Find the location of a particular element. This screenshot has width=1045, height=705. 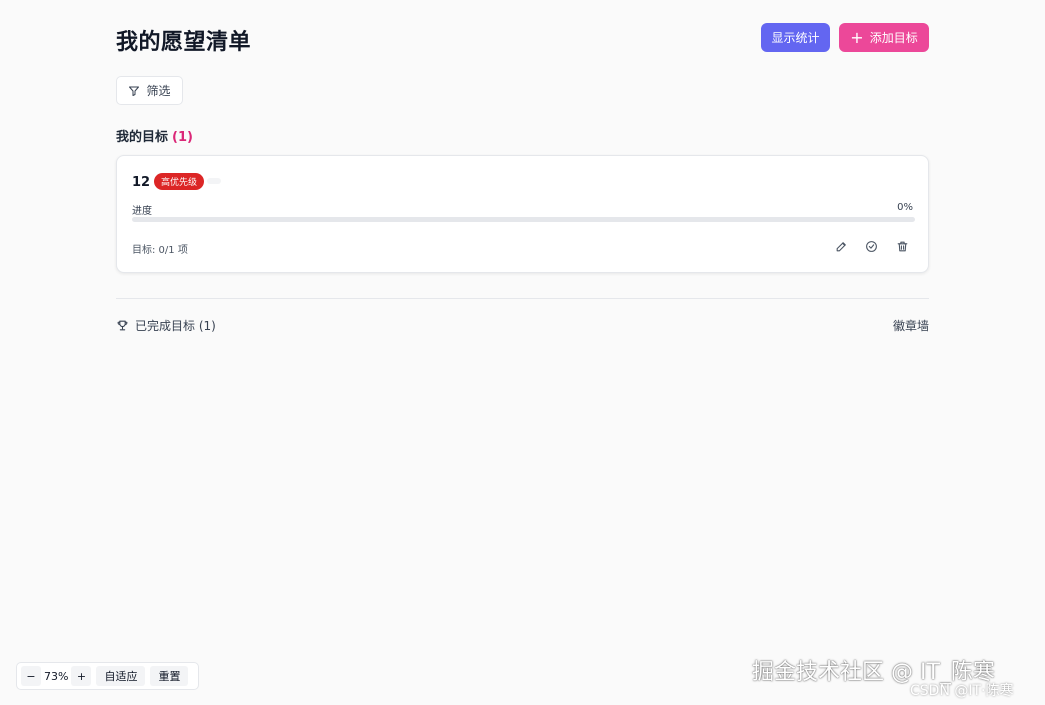

add-goal-button: + 添加目标 is located at coordinates (884, 37).